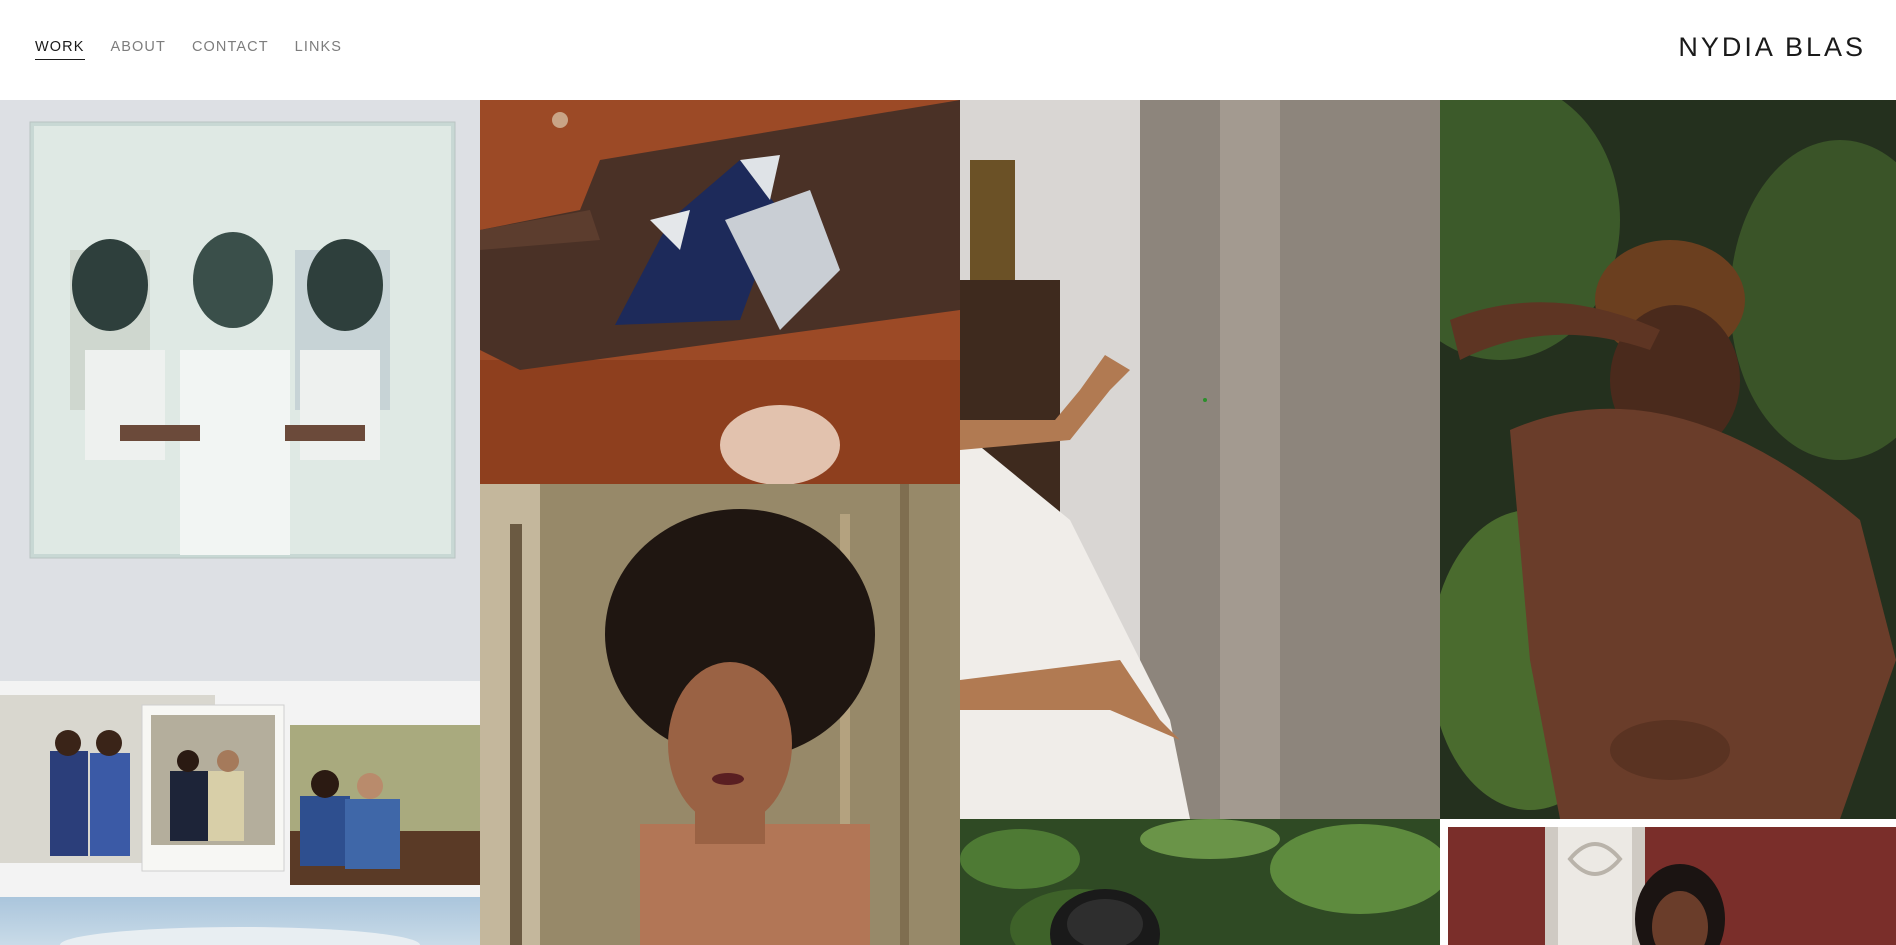 The image size is (1896, 945). What do you see at coordinates (1772, 47) in the screenshot?
I see `site-title: NYDIA BLAS` at bounding box center [1772, 47].